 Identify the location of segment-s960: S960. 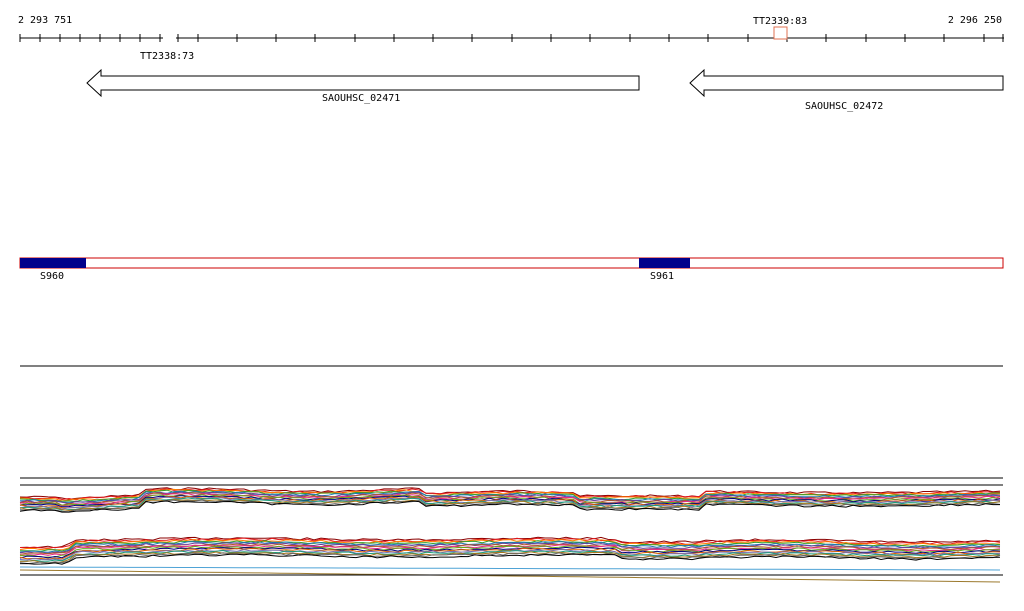
(53, 270).